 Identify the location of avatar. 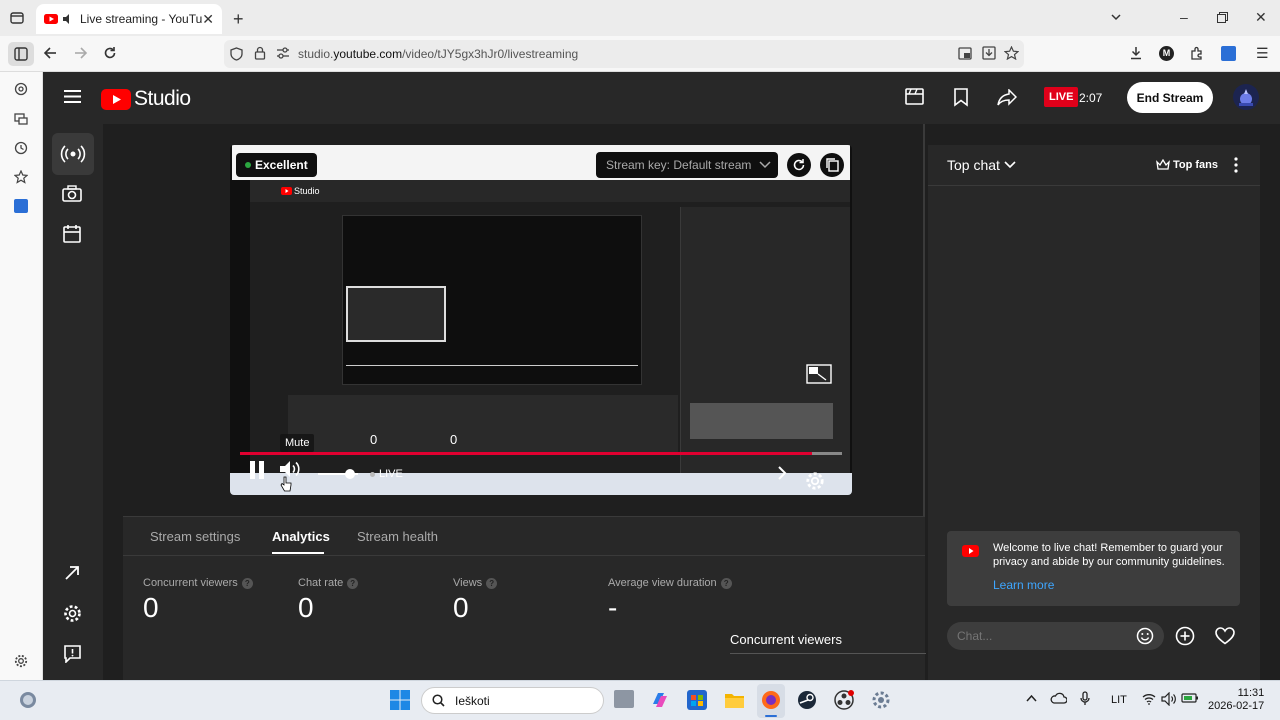
(1246, 97).